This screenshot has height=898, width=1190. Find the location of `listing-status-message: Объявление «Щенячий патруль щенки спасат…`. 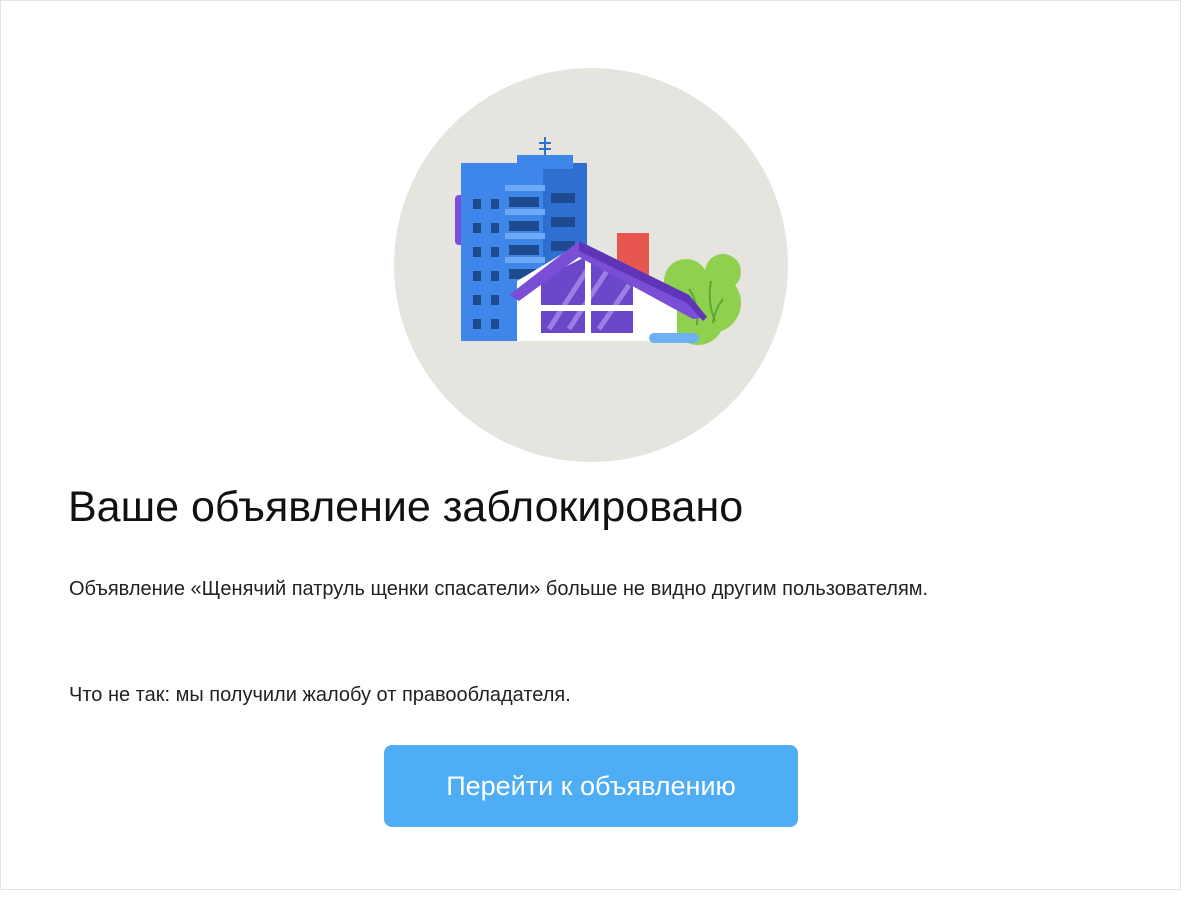

listing-status-message: Объявление «Щенячий патруль щенки спасат… is located at coordinates (499, 589).